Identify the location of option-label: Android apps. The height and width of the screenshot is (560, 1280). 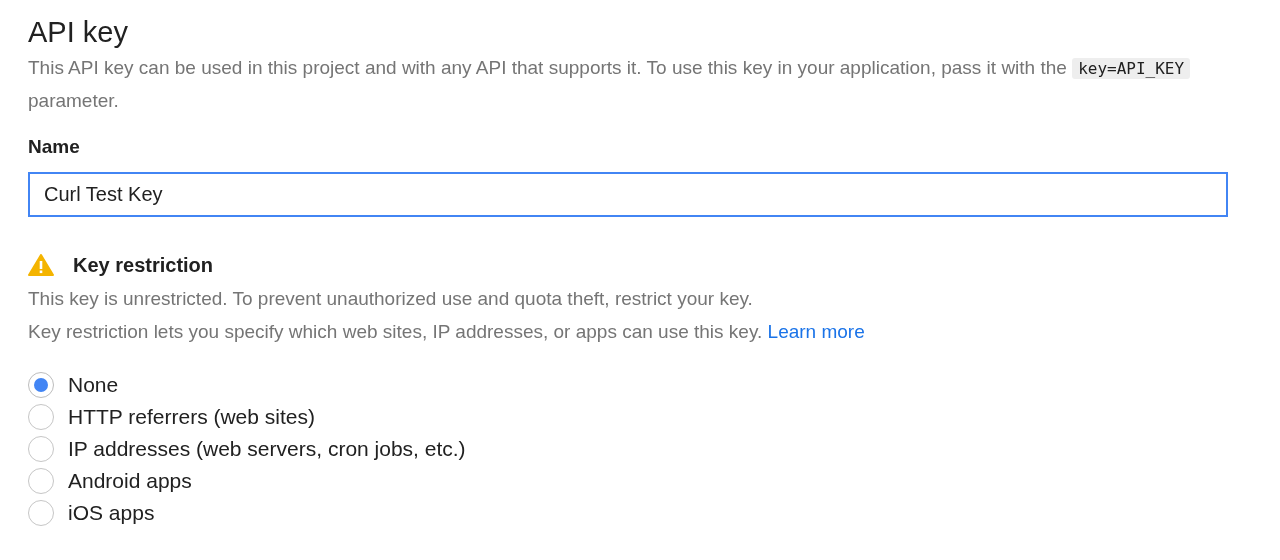
(130, 481).